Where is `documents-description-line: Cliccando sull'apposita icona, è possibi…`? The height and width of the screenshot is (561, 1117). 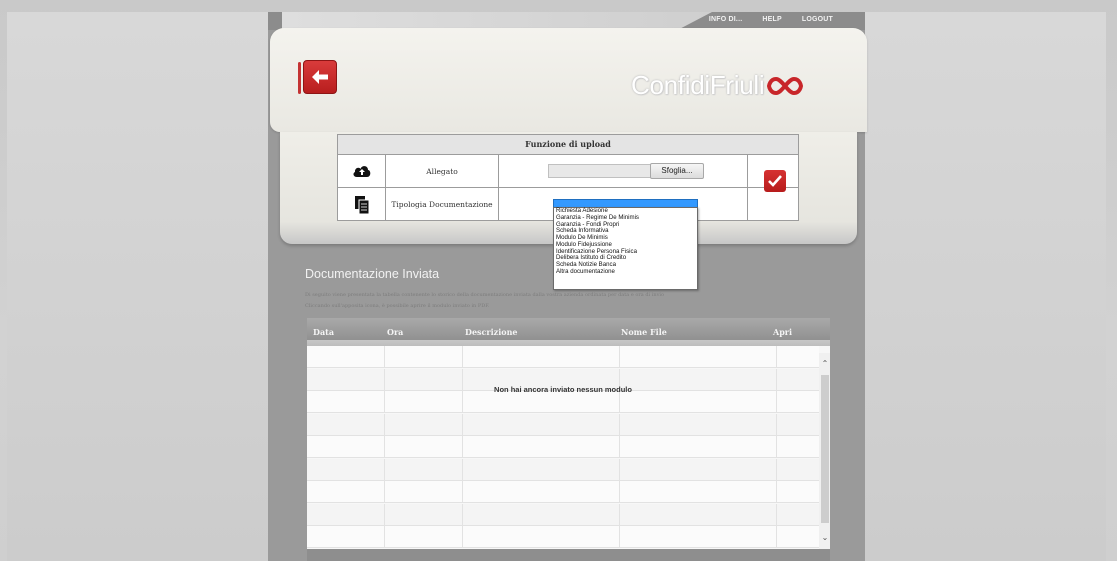 documents-description-line: Cliccando sull'apposita icona, è possibi… is located at coordinates (397, 306).